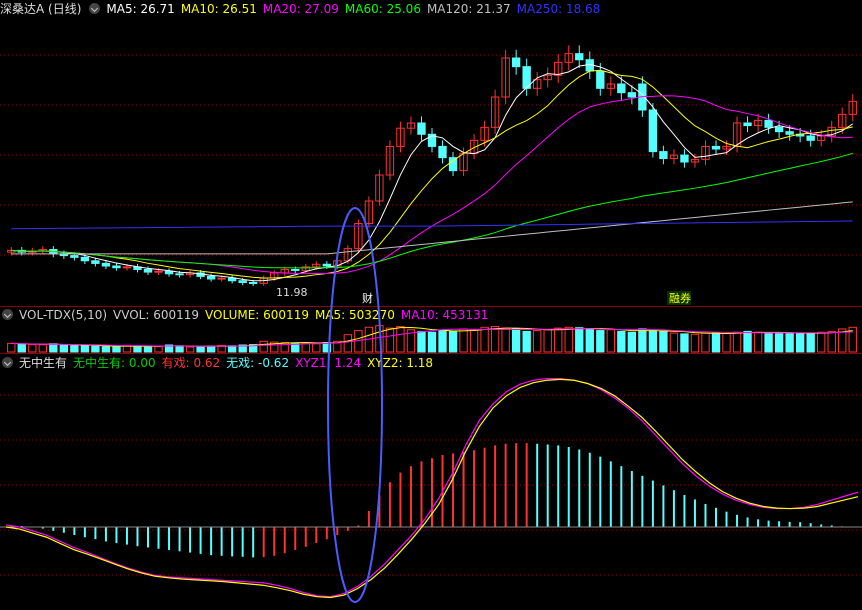  What do you see at coordinates (355, 405) in the screenshot?
I see `highlight-ellipse` at bounding box center [355, 405].